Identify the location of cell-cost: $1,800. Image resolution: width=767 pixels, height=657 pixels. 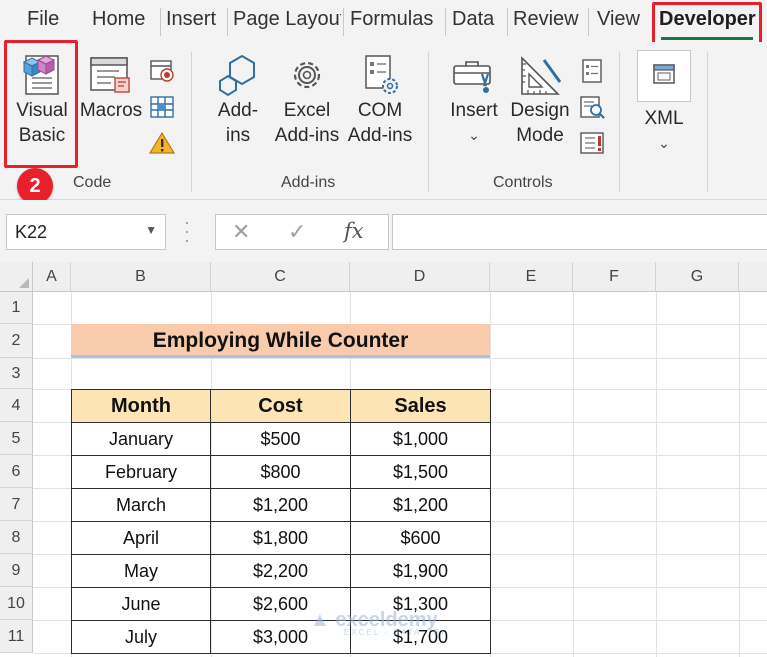
(280, 538).